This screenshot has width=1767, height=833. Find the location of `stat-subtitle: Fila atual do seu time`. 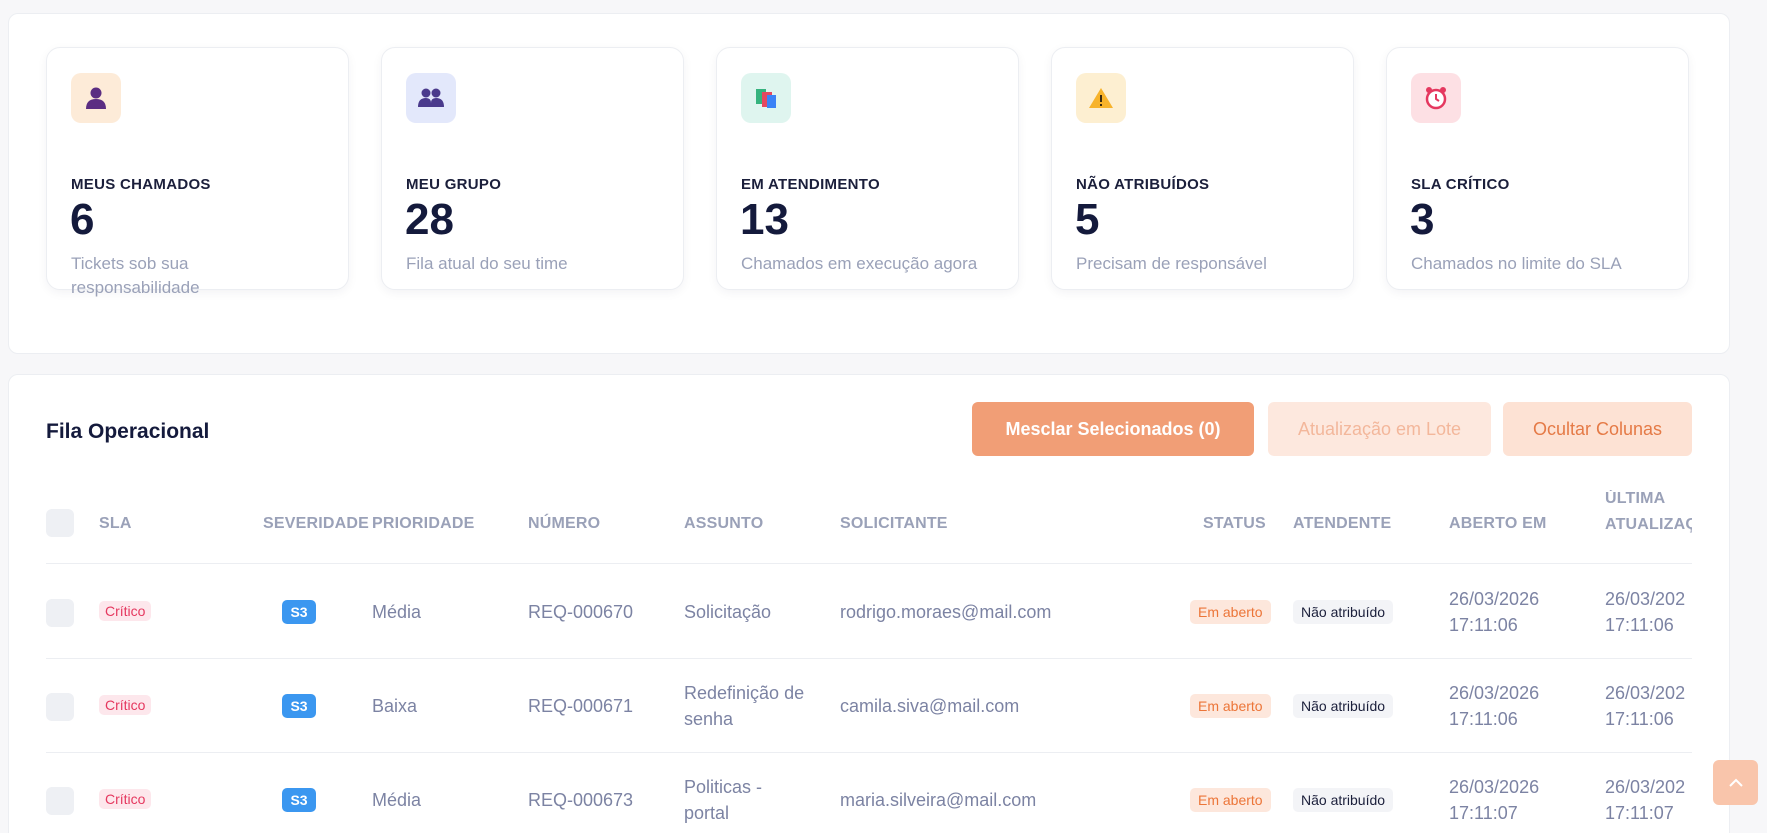

stat-subtitle: Fila atual do seu time is located at coordinates (487, 263).